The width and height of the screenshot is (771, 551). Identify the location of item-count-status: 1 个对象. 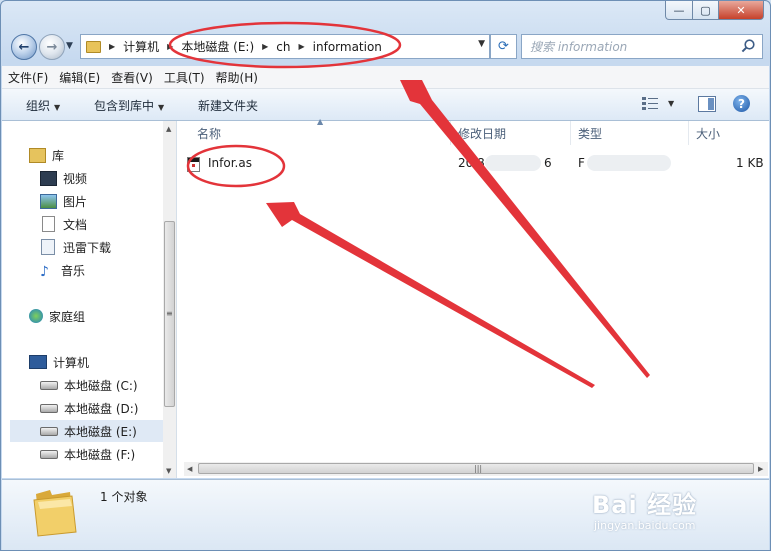
(124, 497).